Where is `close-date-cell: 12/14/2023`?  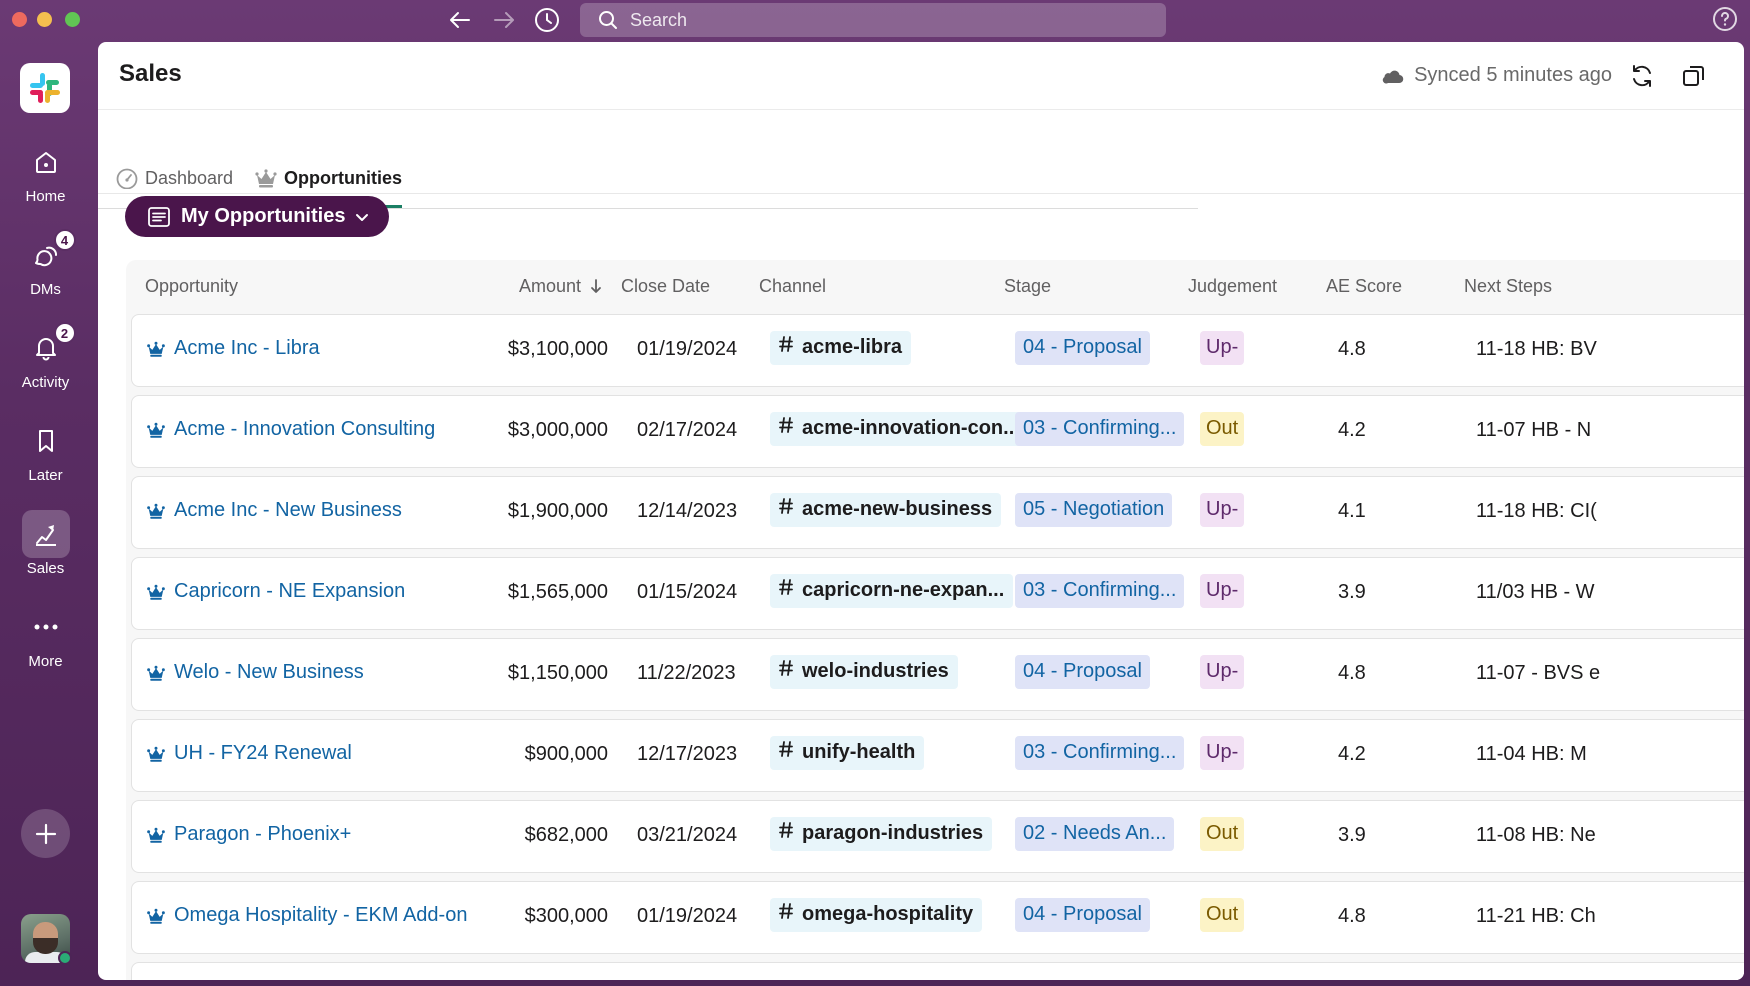 close-date-cell: 12/14/2023 is located at coordinates (687, 511).